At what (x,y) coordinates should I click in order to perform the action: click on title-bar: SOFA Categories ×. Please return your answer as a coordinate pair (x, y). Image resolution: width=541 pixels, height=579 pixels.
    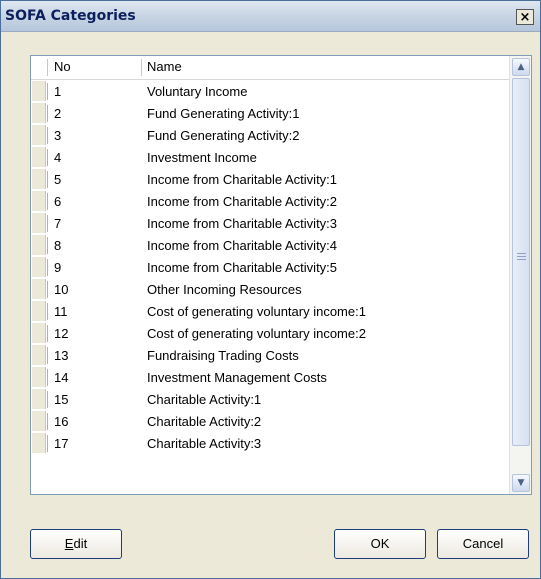
    Looking at the image, I should click on (270, 16).